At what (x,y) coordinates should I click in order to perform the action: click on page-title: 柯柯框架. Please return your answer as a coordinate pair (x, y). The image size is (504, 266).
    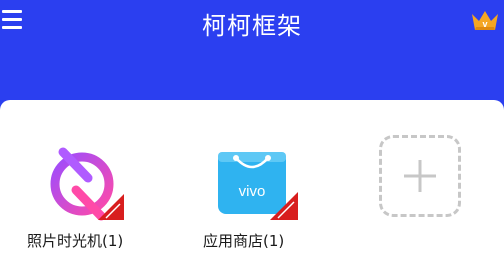
    Looking at the image, I should click on (252, 26).